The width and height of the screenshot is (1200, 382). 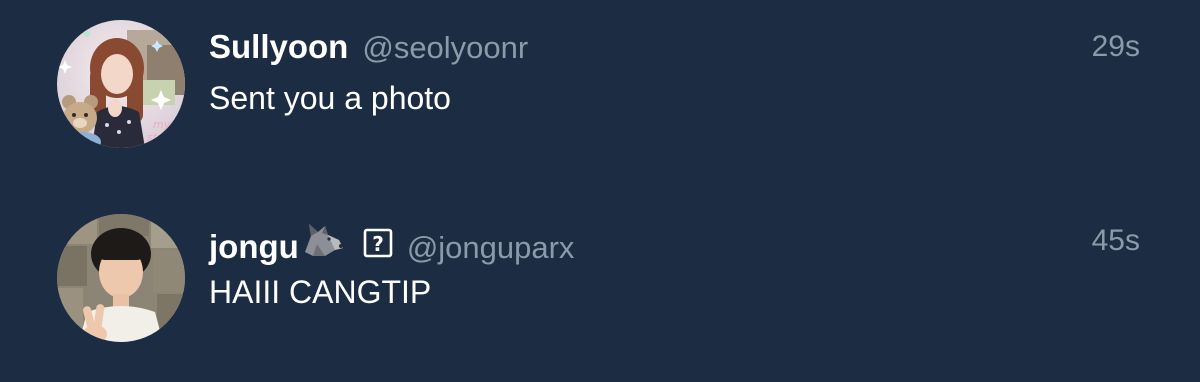 I want to click on avatar: my star, so click(x=121, y=84).